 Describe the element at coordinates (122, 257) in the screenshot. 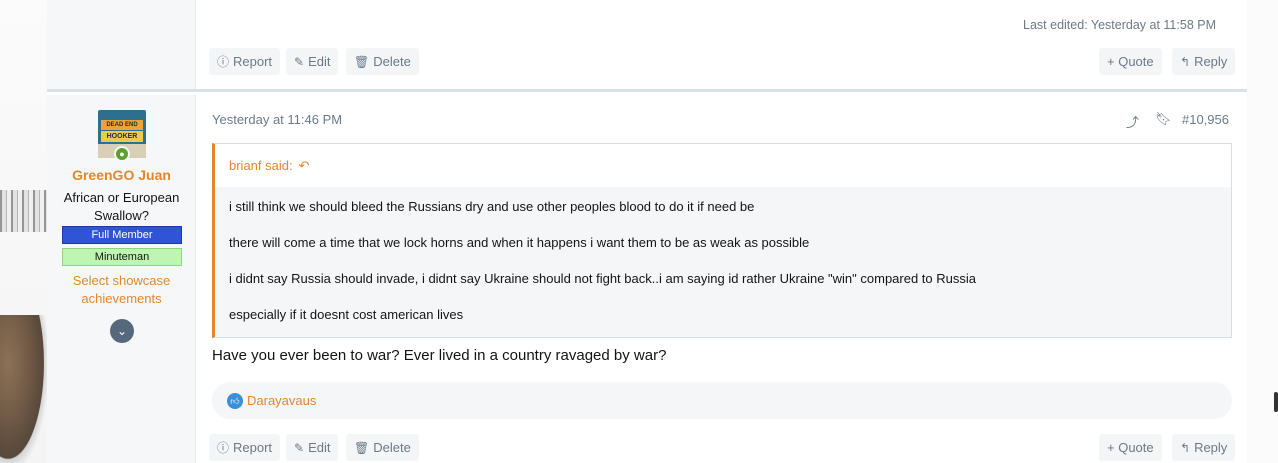

I see `banner-minuteman: Minuteman` at that location.